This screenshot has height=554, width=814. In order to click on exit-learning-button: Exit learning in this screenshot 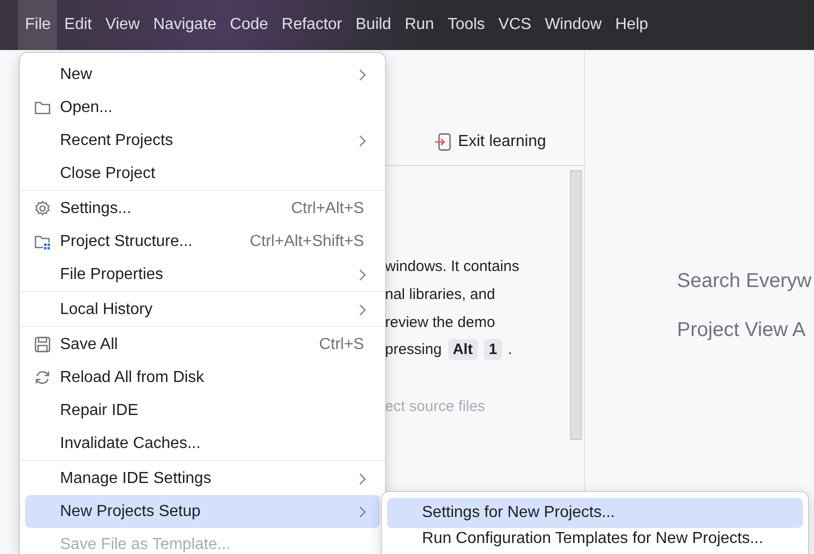, I will do `click(490, 142)`.